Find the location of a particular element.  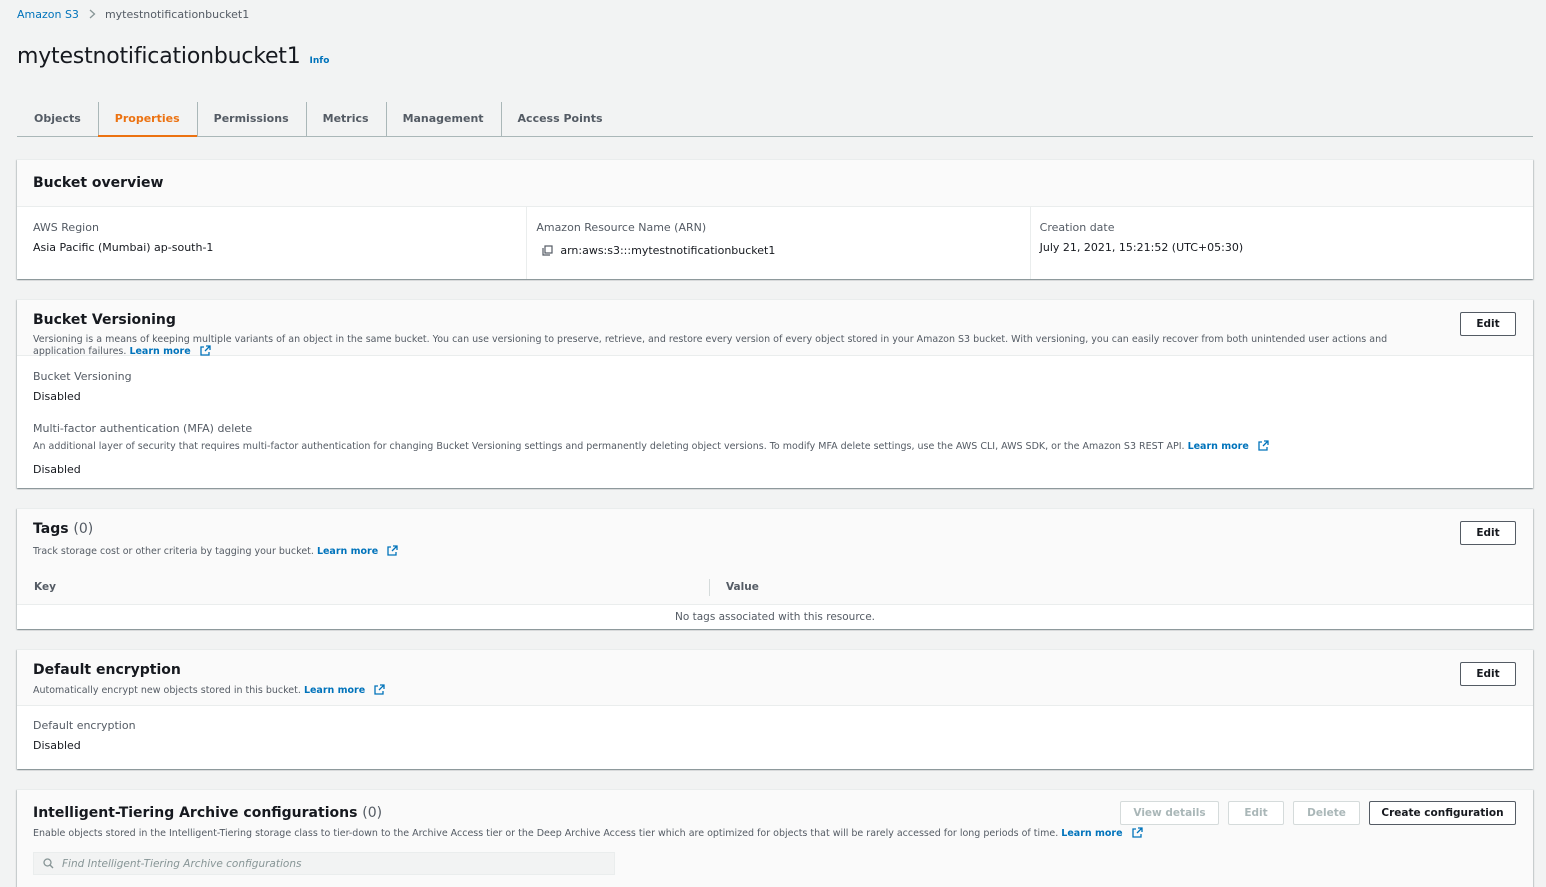

tiering-search is located at coordinates (324, 863).